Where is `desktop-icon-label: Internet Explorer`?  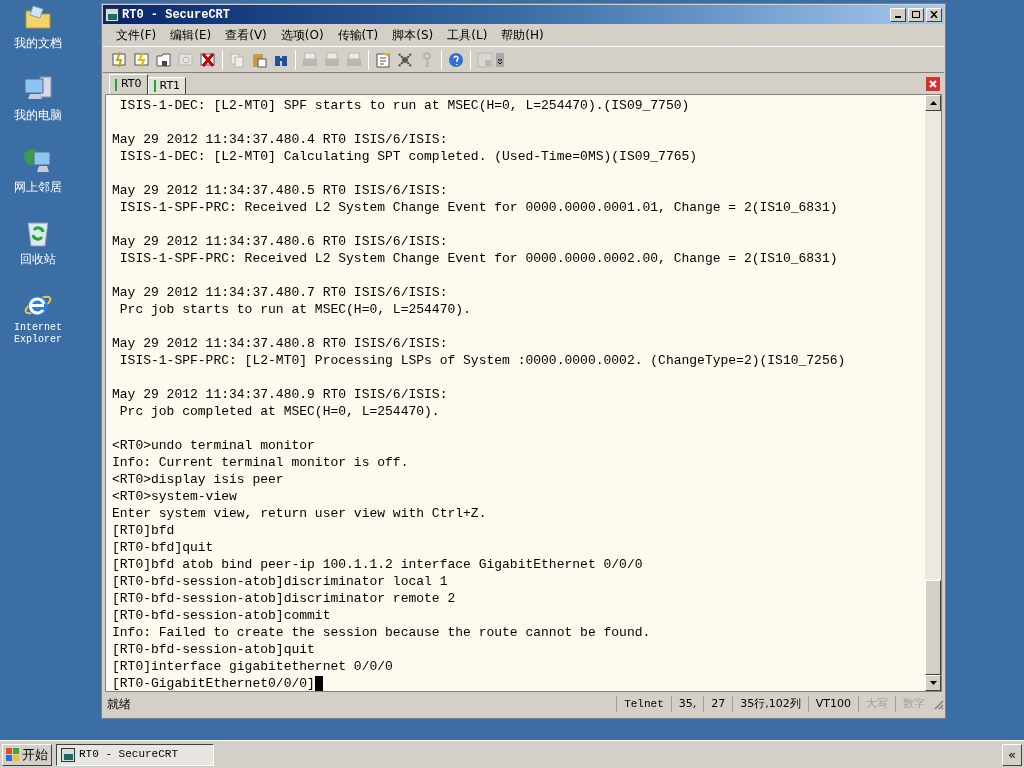 desktop-icon-label: Internet Explorer is located at coordinates (38, 334).